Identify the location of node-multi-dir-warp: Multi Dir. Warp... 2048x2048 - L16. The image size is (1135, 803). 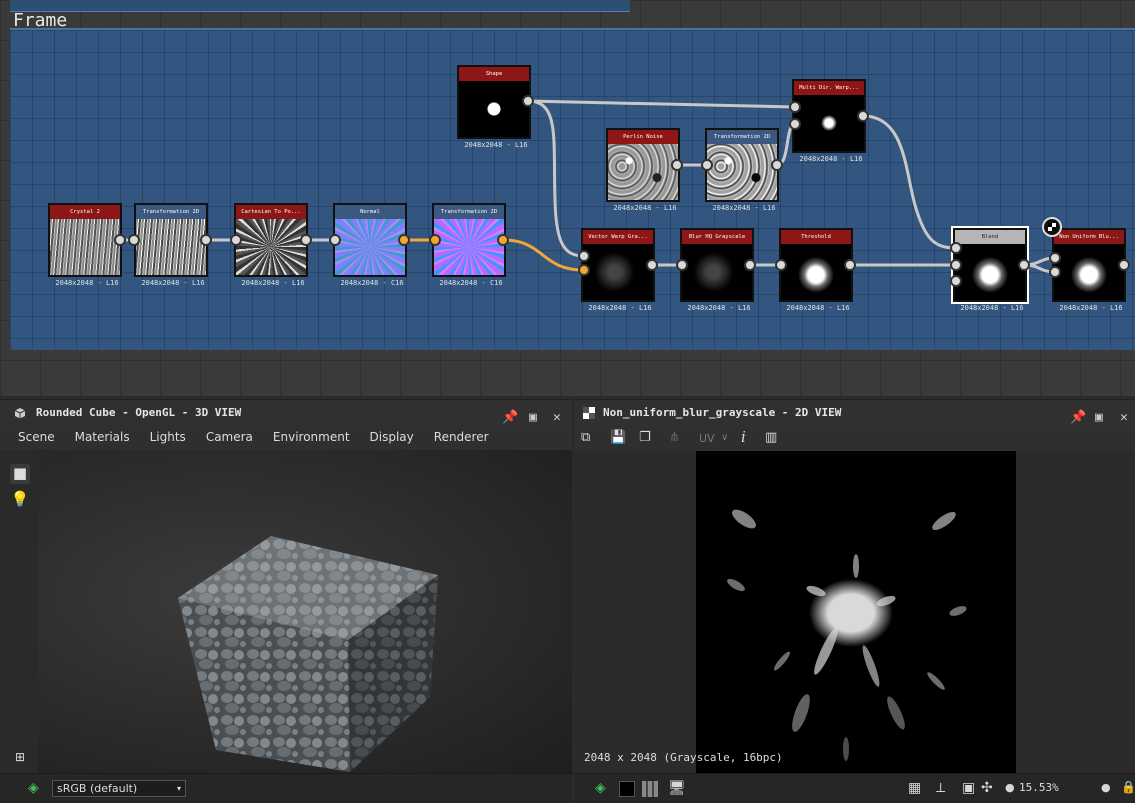
(829, 121).